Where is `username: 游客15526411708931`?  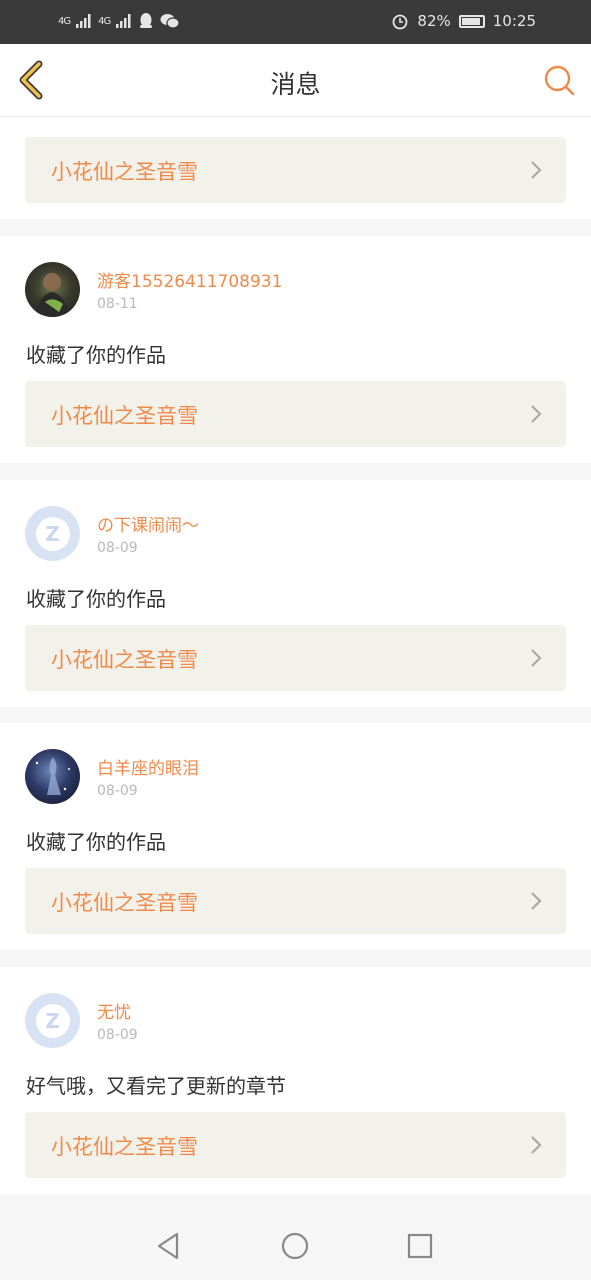 username: 游客15526411708931 is located at coordinates (189, 279).